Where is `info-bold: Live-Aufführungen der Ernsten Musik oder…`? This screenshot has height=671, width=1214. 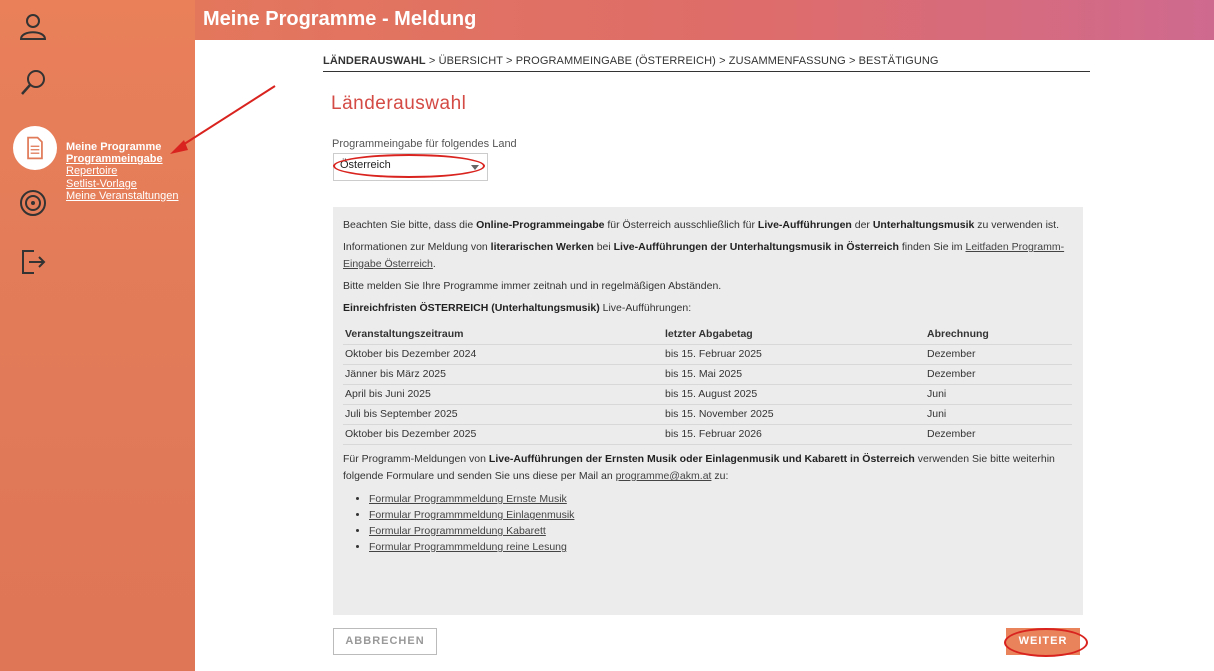 info-bold: Live-Aufführungen der Ernsten Musik oder… is located at coordinates (701, 459).